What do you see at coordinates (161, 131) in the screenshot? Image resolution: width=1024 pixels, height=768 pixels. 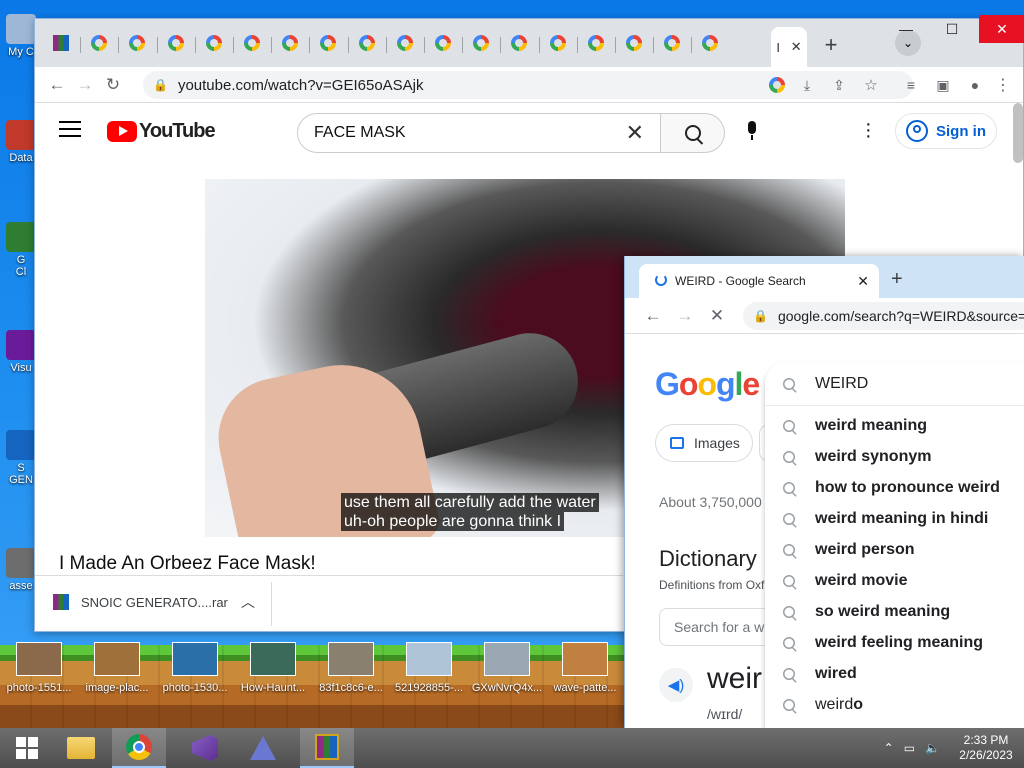 I see `youtube-logo: YouTube` at bounding box center [161, 131].